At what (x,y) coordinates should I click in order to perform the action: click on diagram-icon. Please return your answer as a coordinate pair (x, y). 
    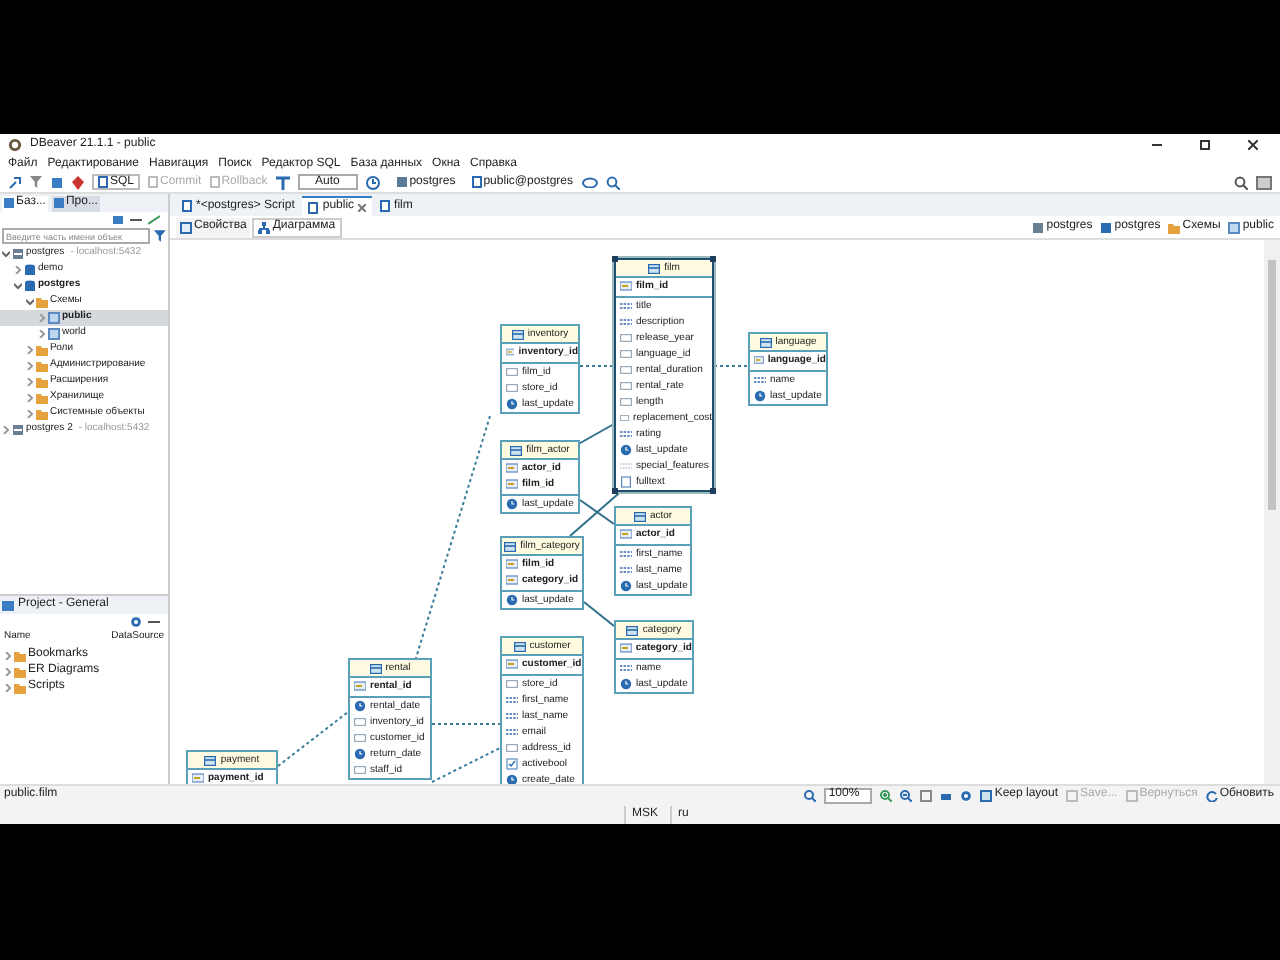
    Looking at the image, I should click on (264, 227).